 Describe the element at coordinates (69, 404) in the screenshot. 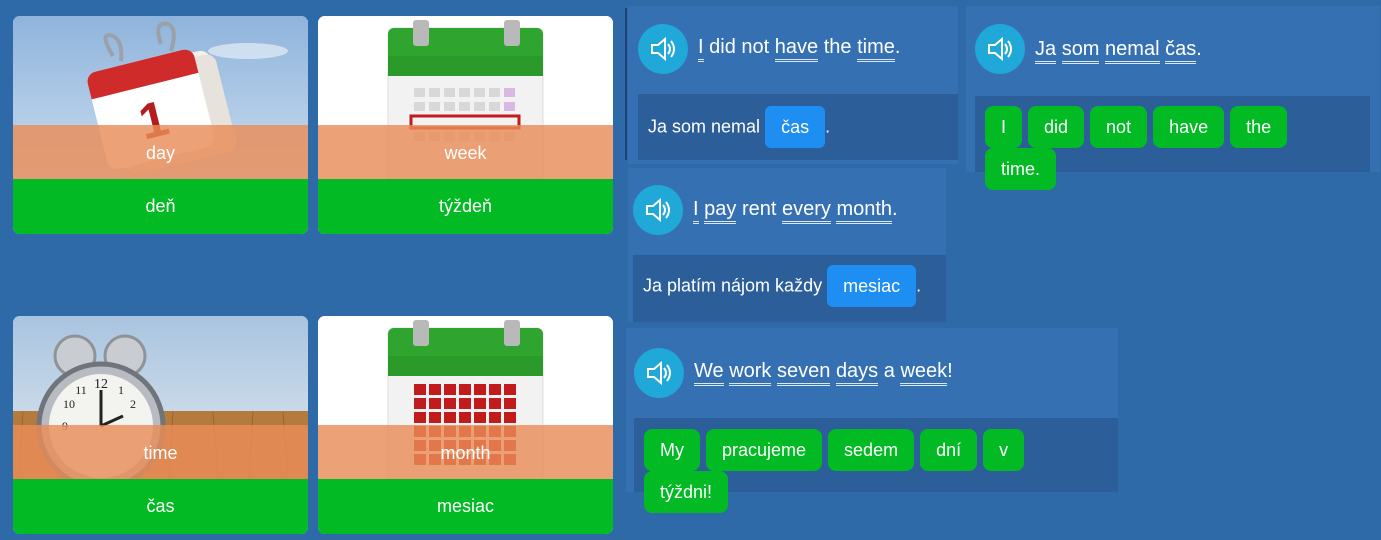

I see `clock-number: 10` at that location.